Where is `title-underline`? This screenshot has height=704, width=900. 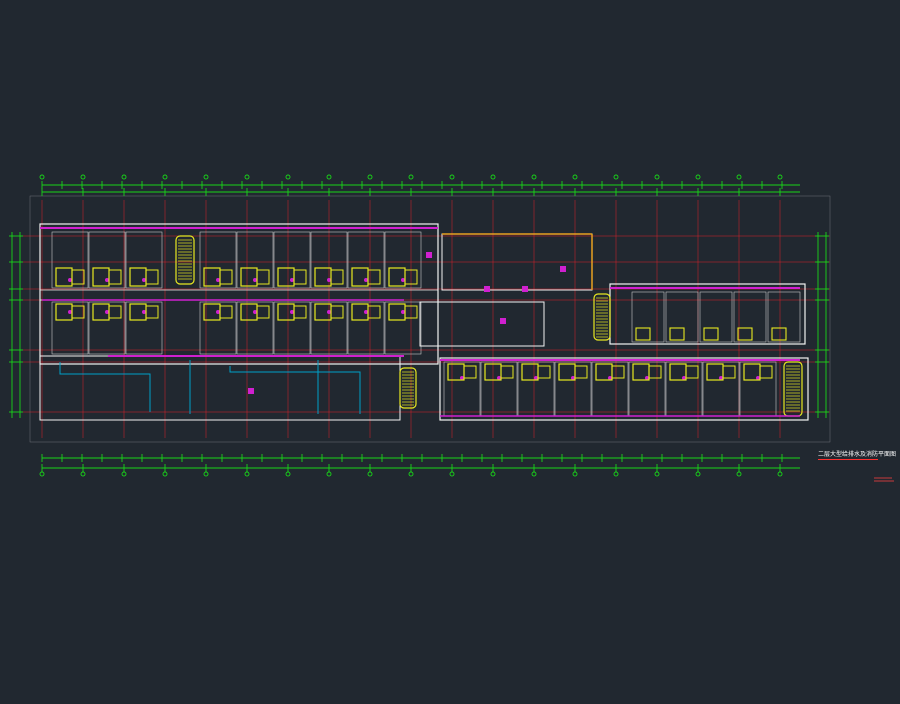 title-underline is located at coordinates (848, 459).